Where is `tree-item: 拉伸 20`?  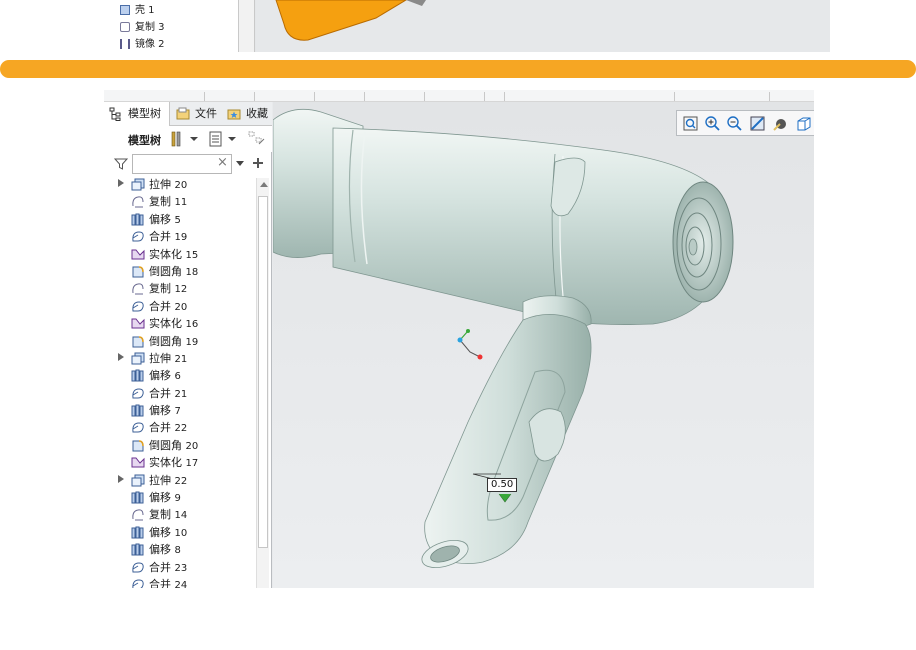 tree-item: 拉伸 20 is located at coordinates (180, 184).